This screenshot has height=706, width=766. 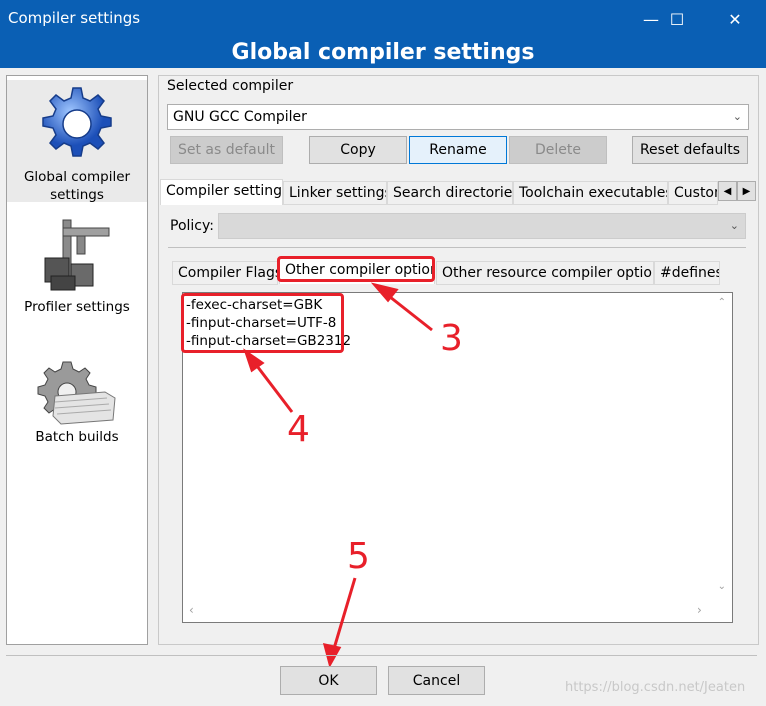 What do you see at coordinates (358, 556) in the screenshot?
I see `annotation-number: 5` at bounding box center [358, 556].